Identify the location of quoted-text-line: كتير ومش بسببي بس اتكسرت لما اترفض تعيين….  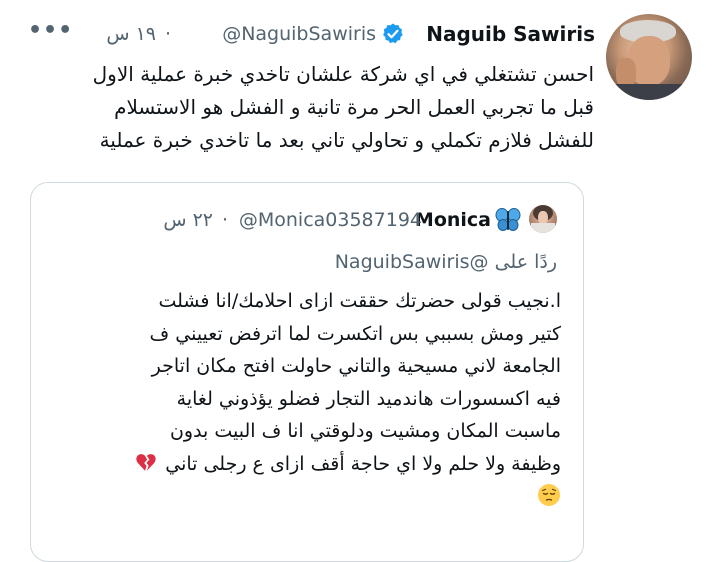
(355, 333).